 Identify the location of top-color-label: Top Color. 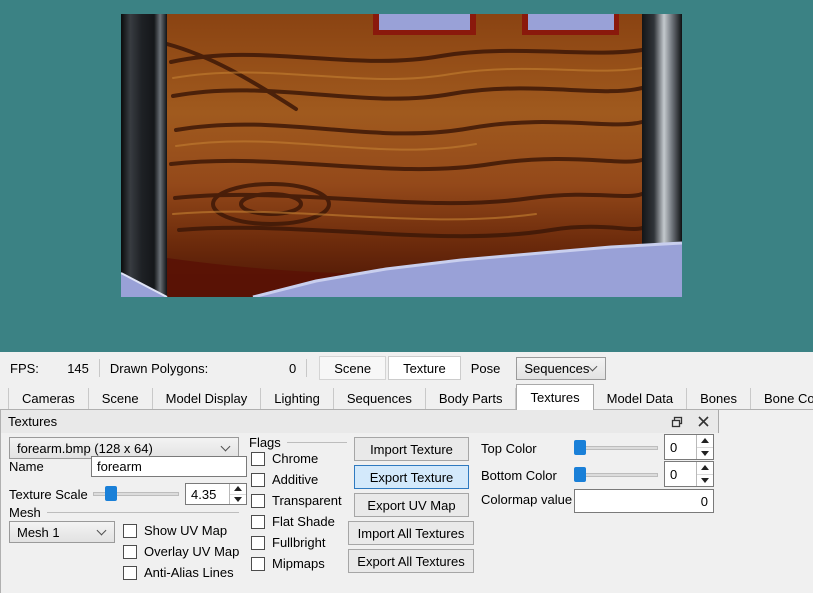
(509, 448).